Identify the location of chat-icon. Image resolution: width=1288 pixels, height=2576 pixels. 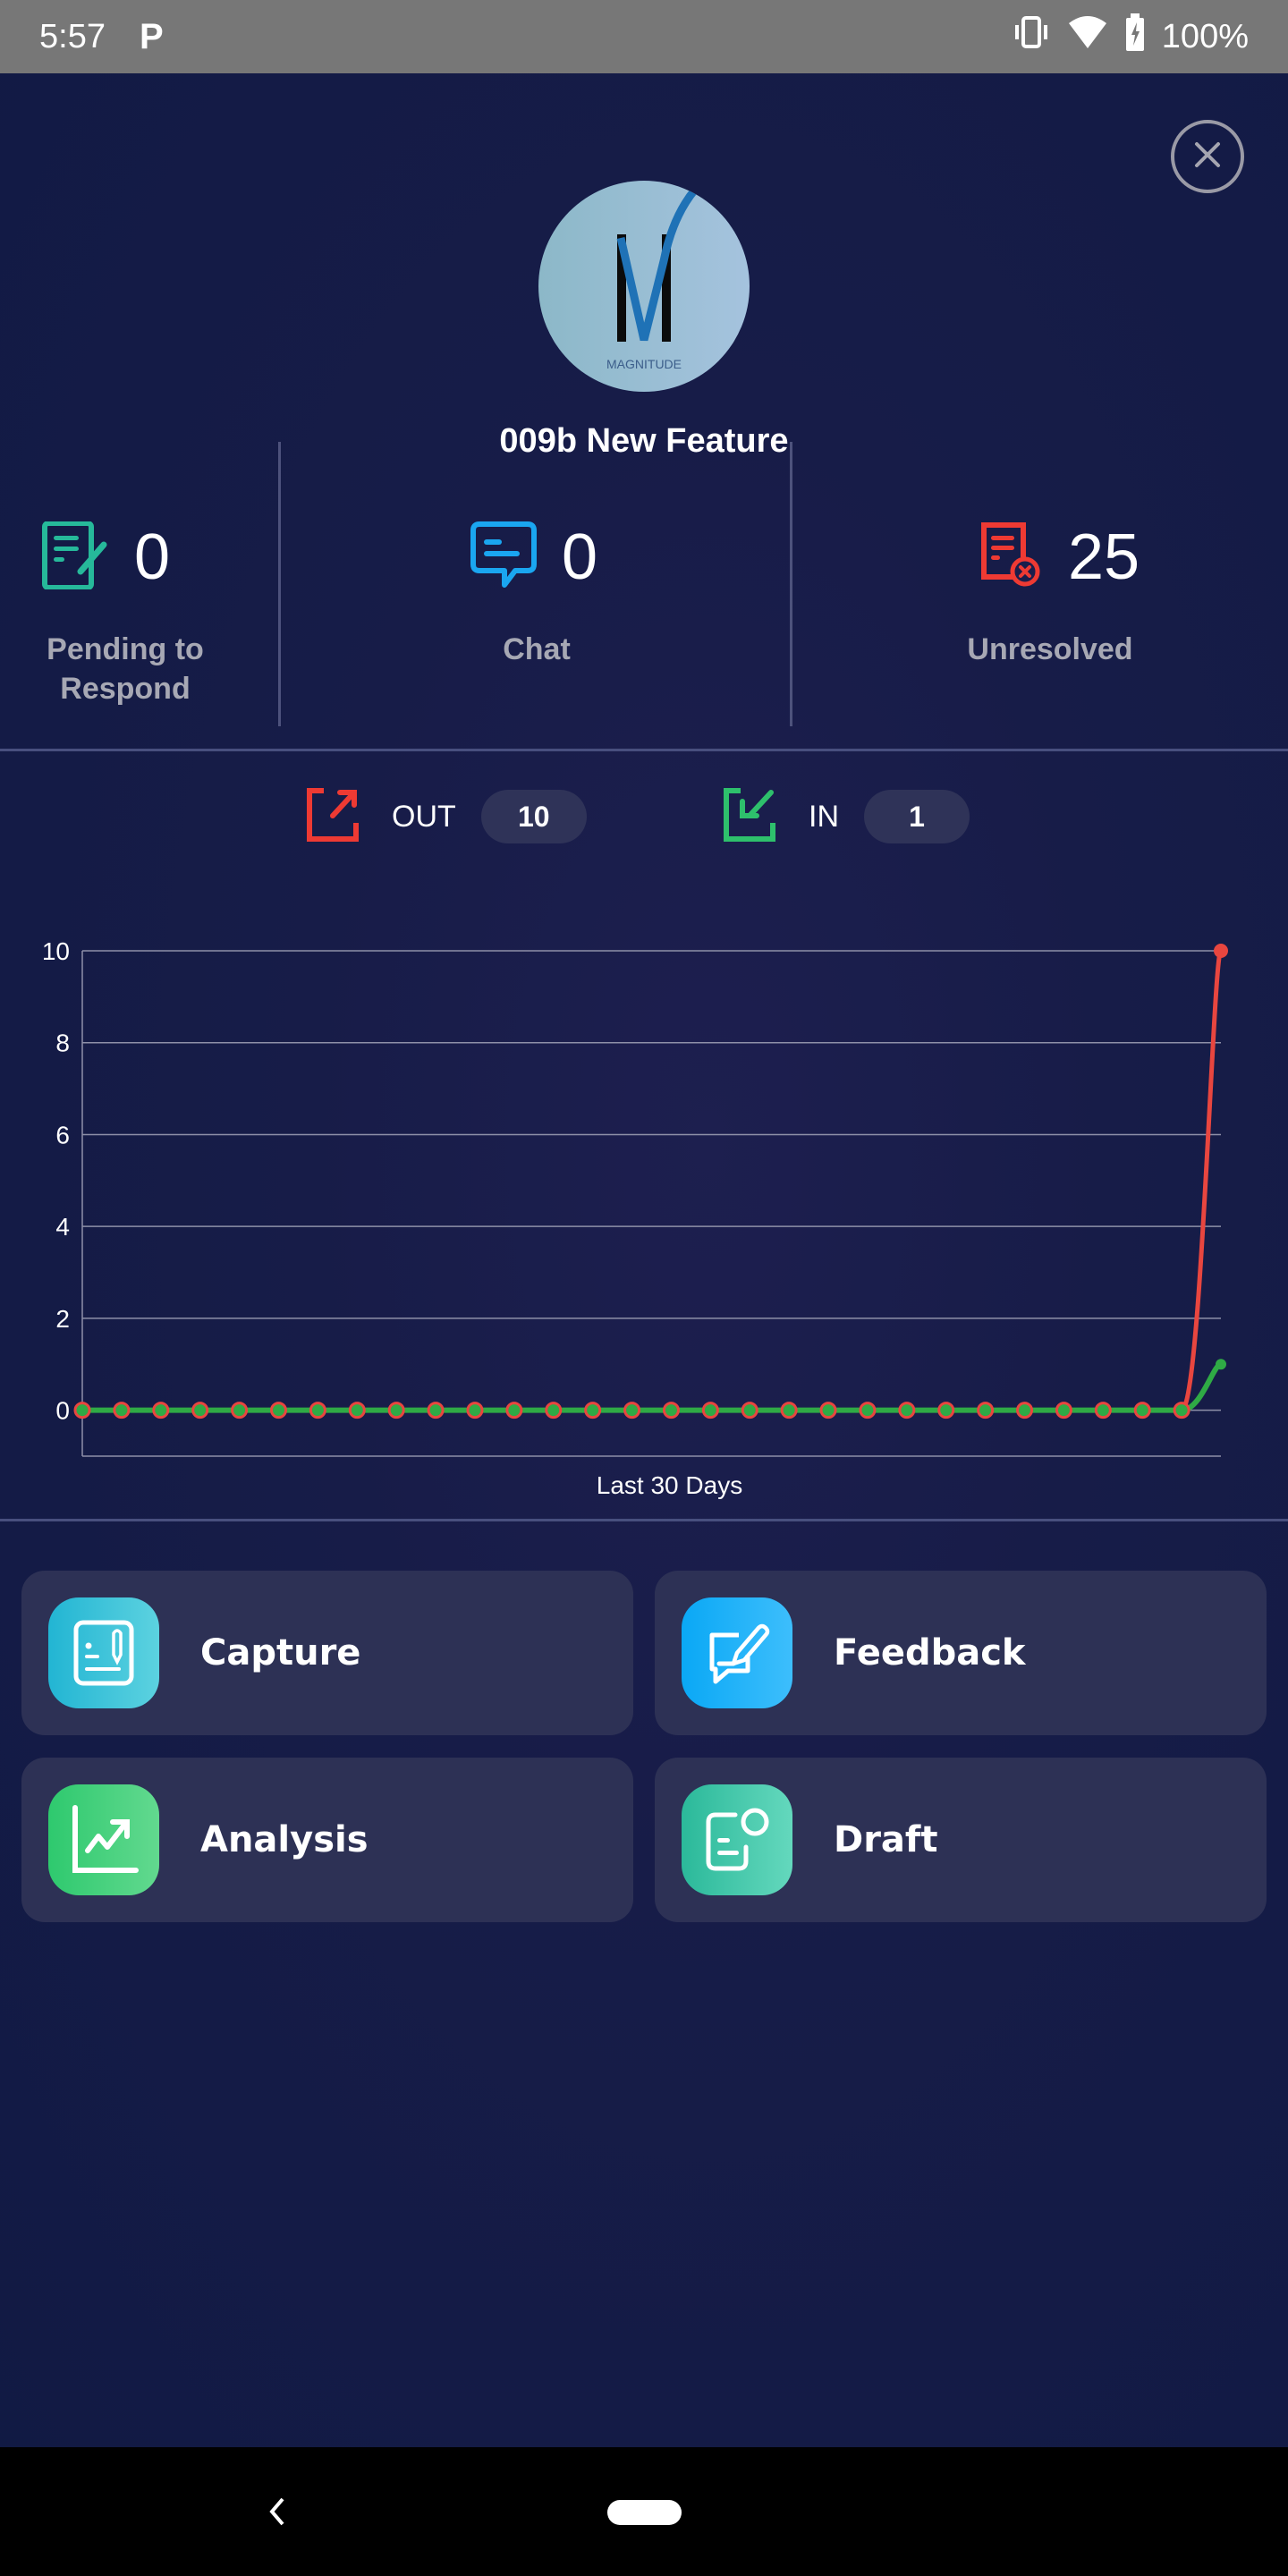
(503, 557).